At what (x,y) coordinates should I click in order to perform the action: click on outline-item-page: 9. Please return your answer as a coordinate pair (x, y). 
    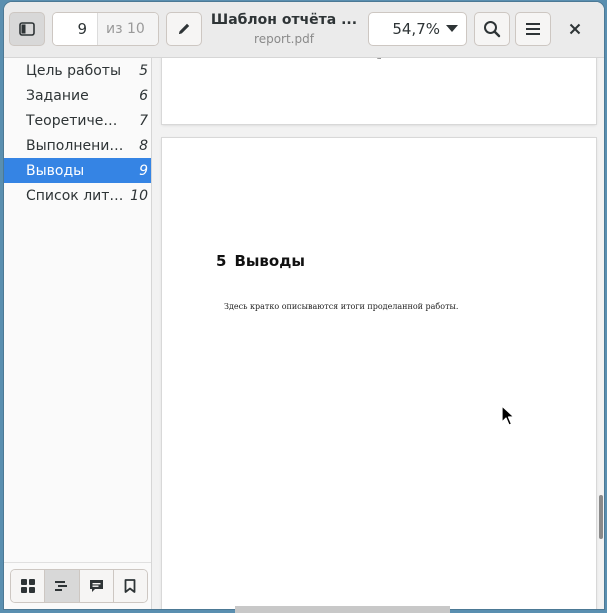
    Looking at the image, I should click on (143, 170).